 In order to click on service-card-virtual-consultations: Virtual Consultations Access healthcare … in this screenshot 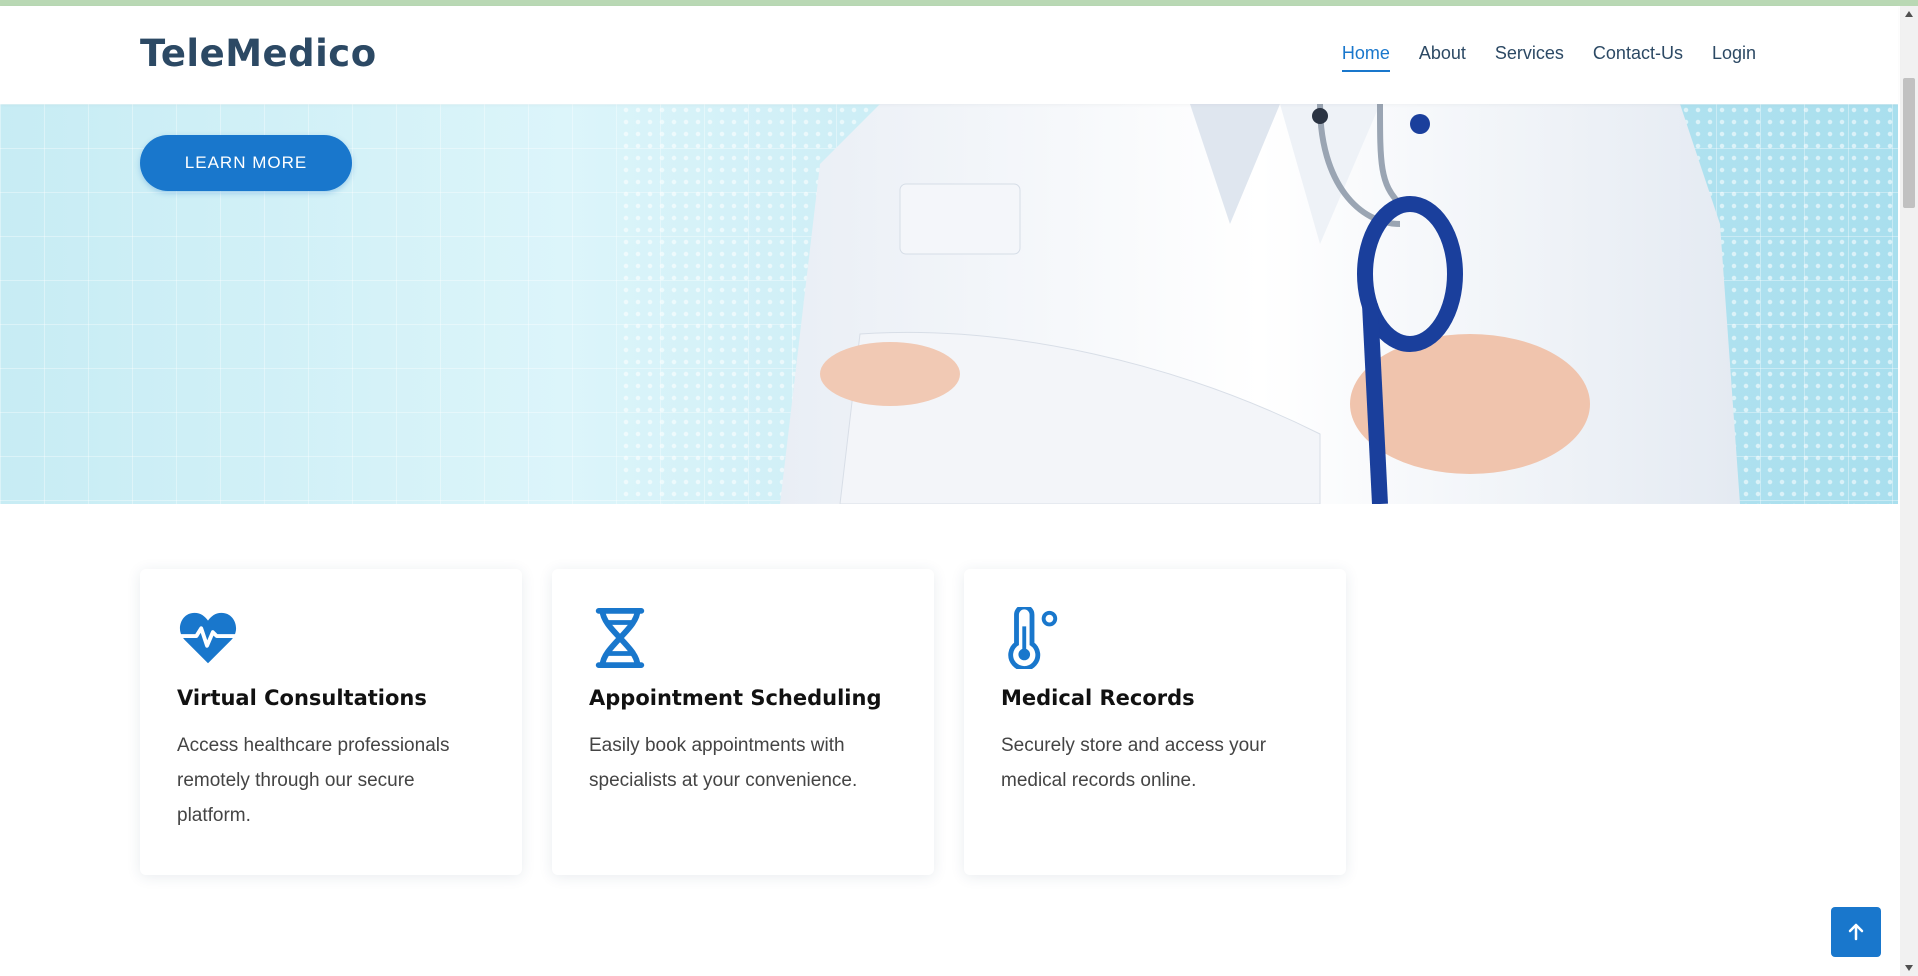, I will do `click(331, 722)`.